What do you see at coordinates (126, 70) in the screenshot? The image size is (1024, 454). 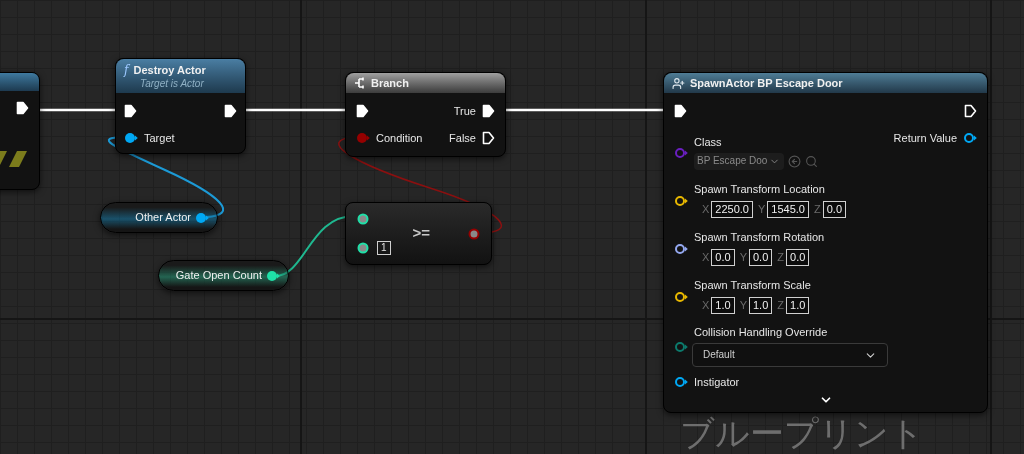 I see `function-icon: f` at bounding box center [126, 70].